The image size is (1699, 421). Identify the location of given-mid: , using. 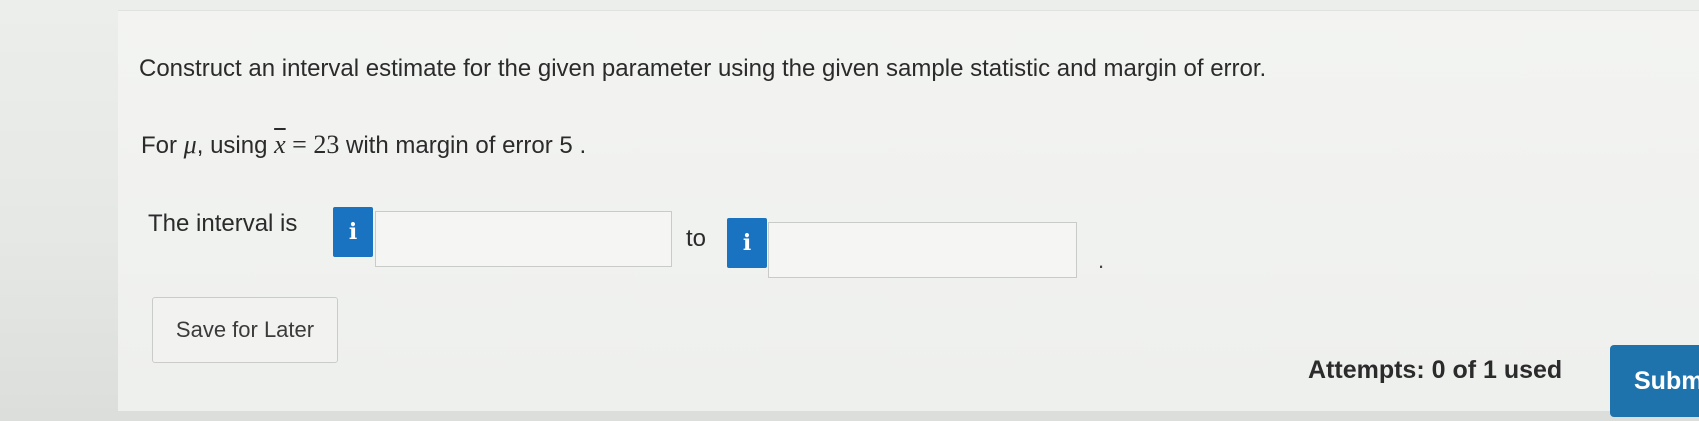
(235, 145).